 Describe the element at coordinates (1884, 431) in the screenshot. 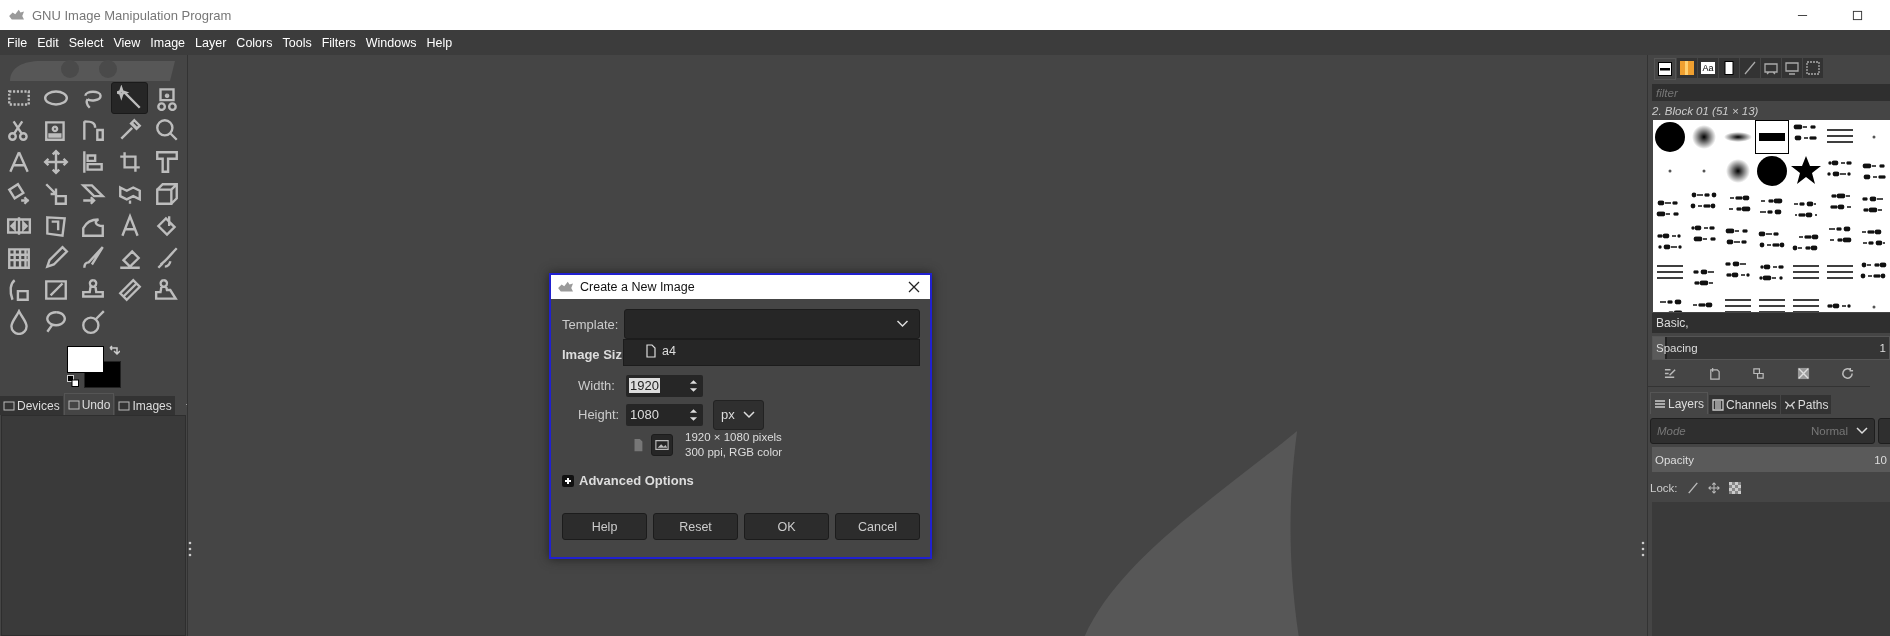

I see `mode-toggle-button` at that location.